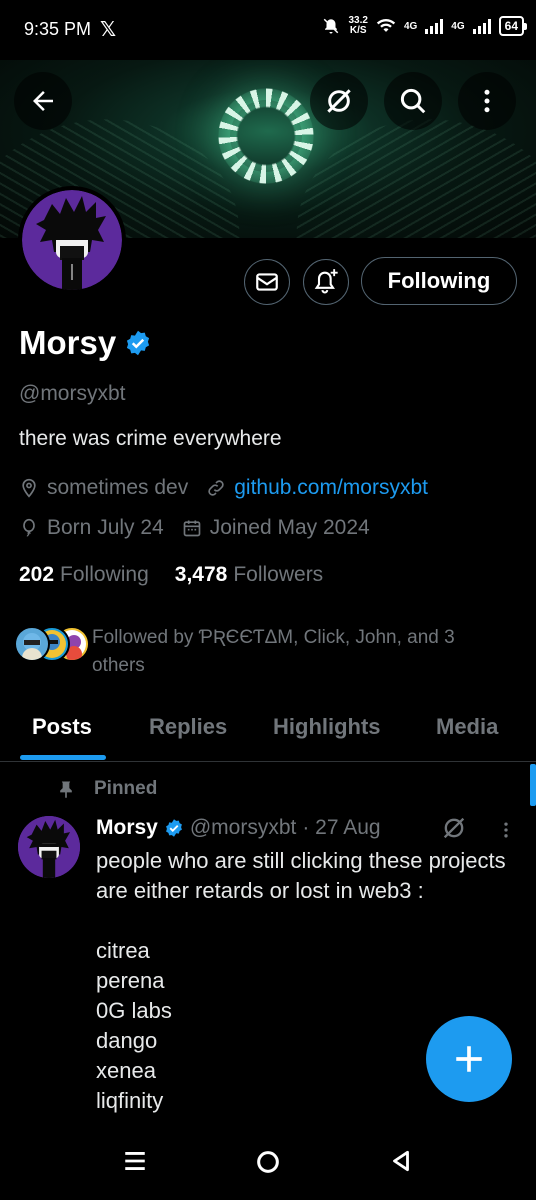 The height and width of the screenshot is (1200, 536). Describe the element at coordinates (216, 488) in the screenshot. I see `link-icon` at that location.